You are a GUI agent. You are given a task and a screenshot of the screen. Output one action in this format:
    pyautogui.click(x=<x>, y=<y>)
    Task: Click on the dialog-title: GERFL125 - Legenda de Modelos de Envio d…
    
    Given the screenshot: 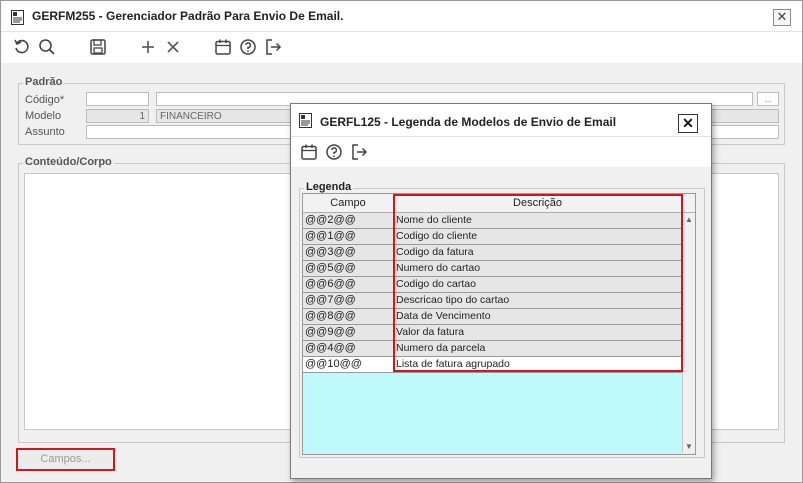 What is the action you would take?
    pyautogui.click(x=468, y=122)
    